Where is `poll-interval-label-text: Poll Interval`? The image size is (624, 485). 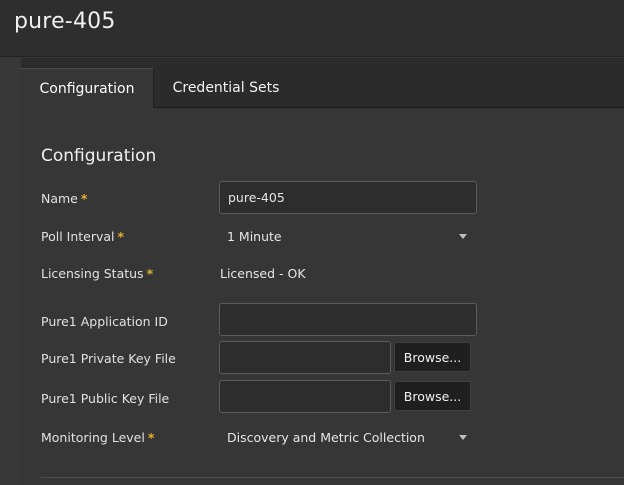 poll-interval-label-text: Poll Interval is located at coordinates (78, 236).